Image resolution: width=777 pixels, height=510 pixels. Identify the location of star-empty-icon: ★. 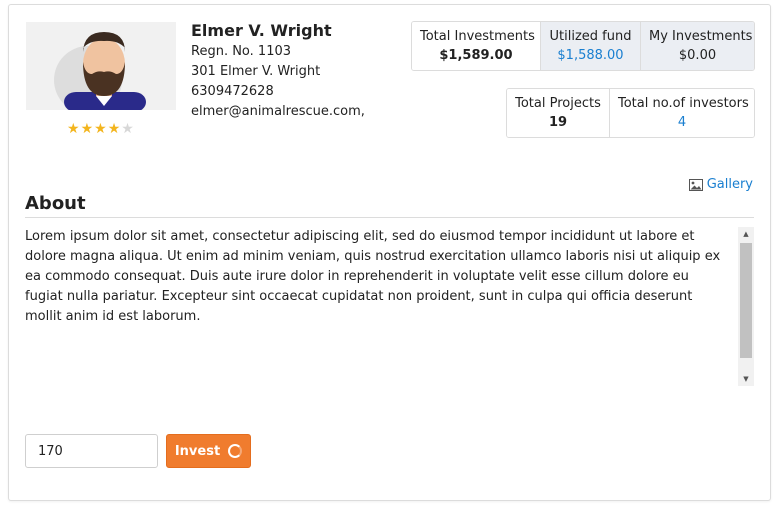
(128, 129).